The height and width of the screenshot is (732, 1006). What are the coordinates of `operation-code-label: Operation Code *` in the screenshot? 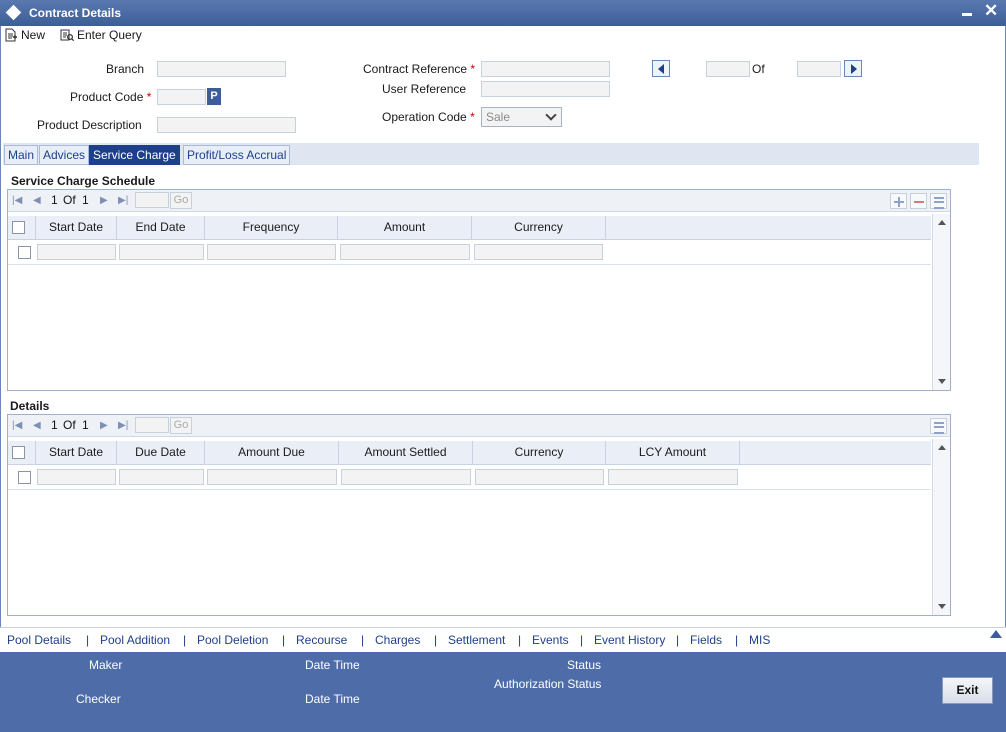 It's located at (428, 117).